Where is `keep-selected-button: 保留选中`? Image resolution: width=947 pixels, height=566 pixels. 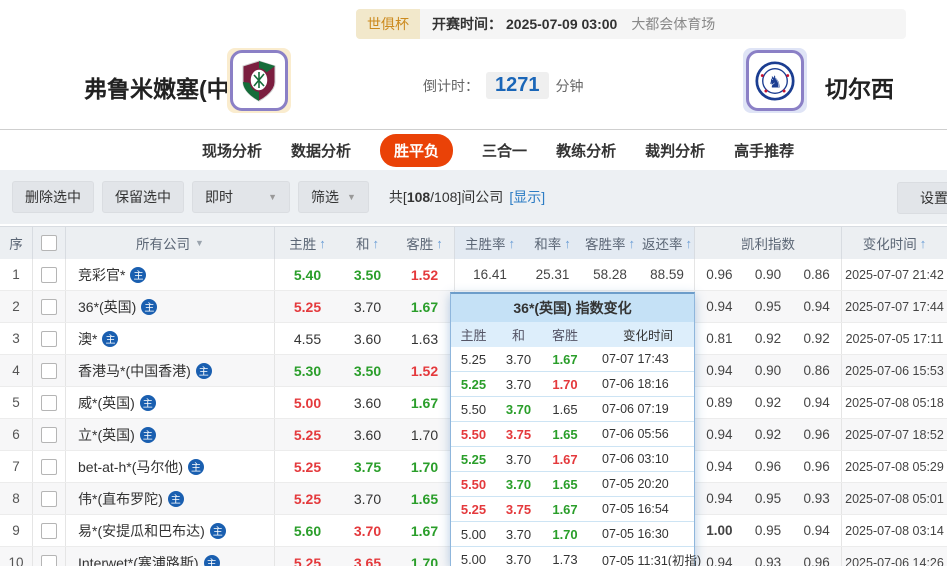 keep-selected-button: 保留选中 is located at coordinates (143, 197).